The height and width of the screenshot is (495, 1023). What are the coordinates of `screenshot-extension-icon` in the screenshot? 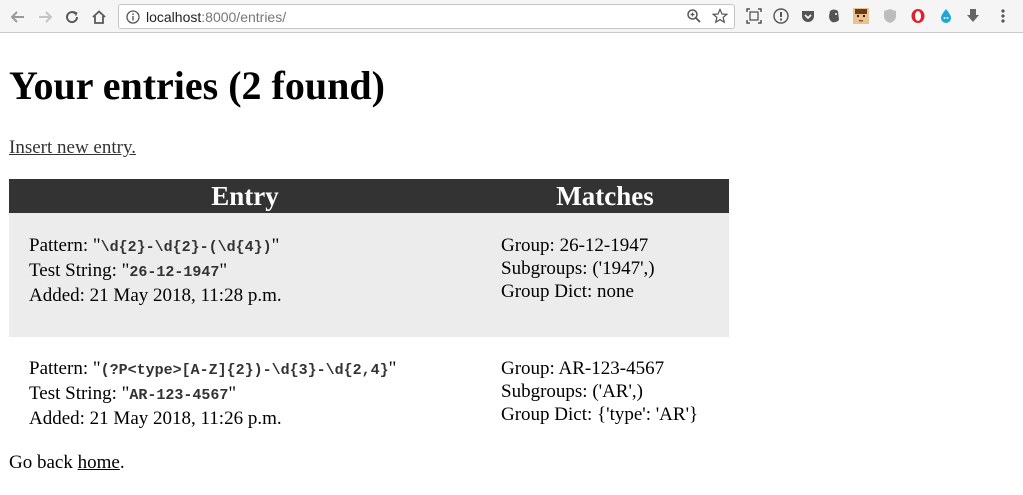 It's located at (754, 16).